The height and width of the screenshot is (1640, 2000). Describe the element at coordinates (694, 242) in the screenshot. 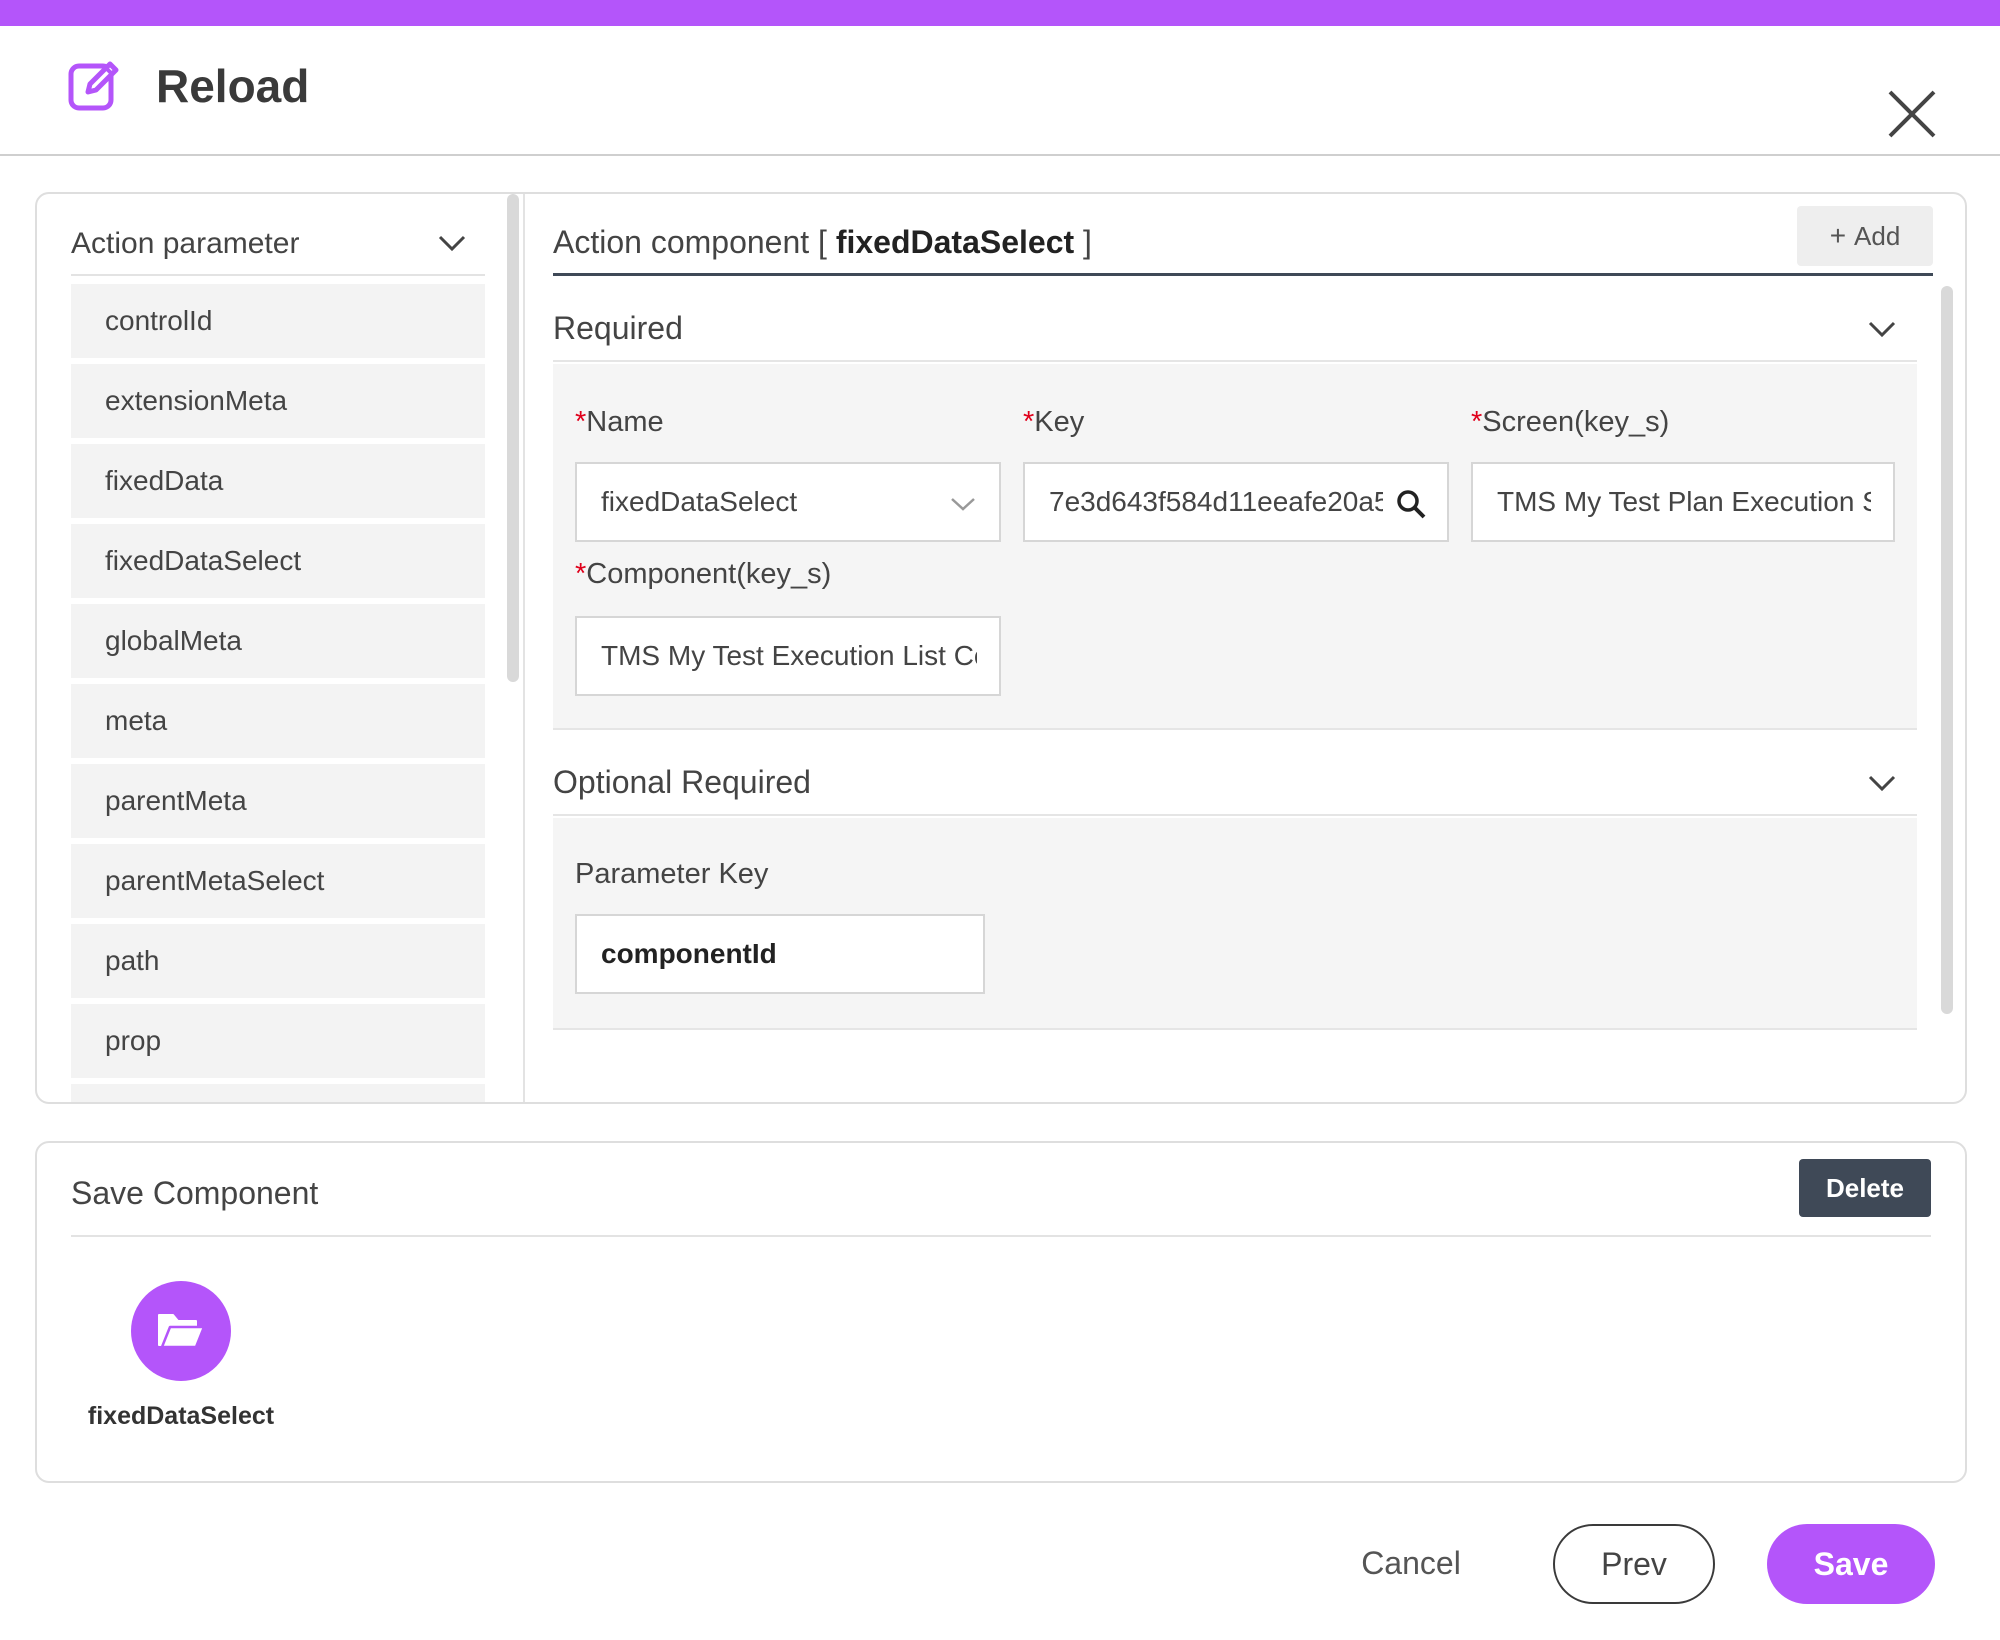

I see `action-component-title-prefix: Action component [` at that location.